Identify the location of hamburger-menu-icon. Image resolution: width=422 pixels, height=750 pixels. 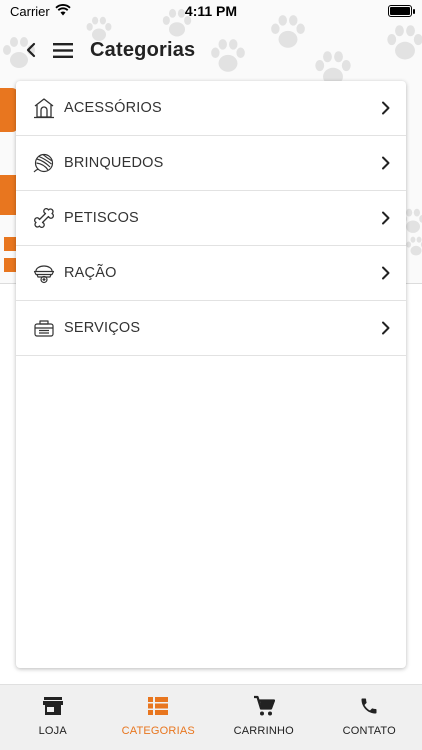
(63, 50).